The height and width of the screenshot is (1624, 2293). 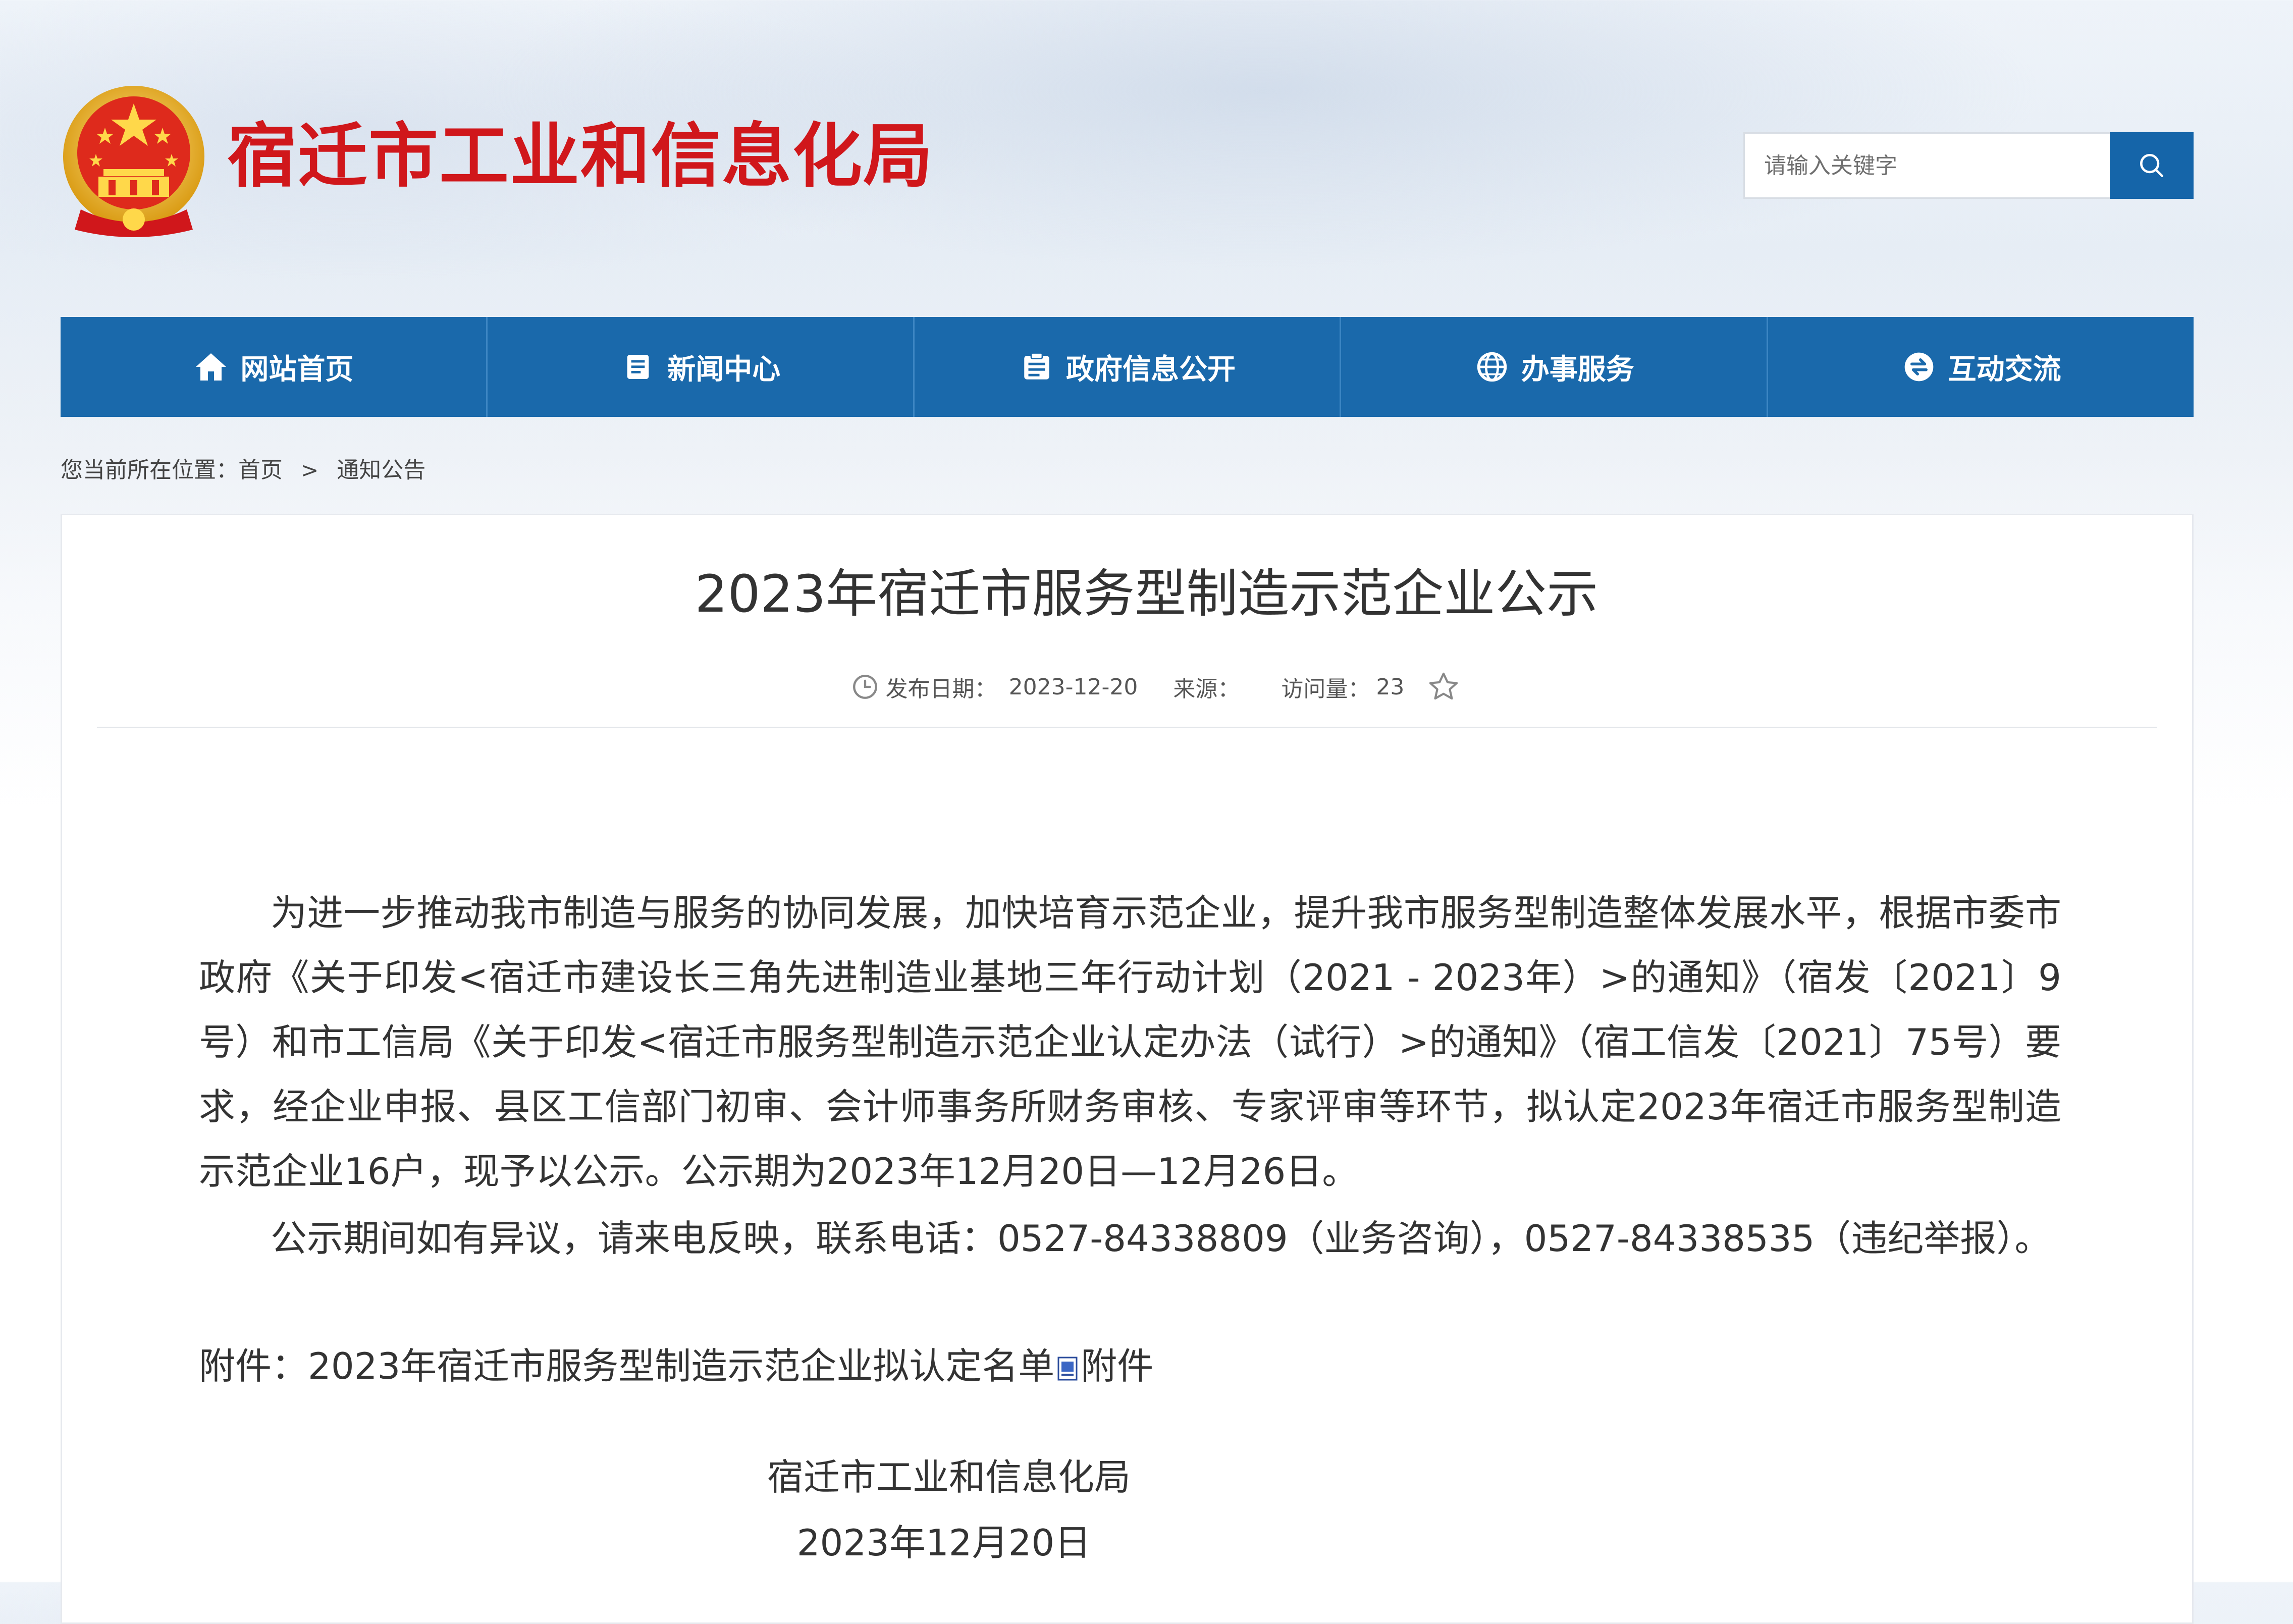 I want to click on nav-item-gov-info: 政府信息公开, so click(x=1126, y=367).